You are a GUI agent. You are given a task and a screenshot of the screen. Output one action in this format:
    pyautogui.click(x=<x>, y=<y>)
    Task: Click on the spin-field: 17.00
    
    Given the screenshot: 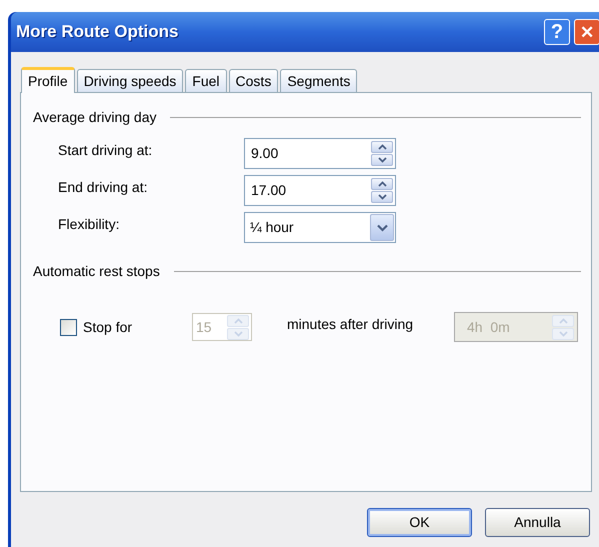 What is the action you would take?
    pyautogui.click(x=320, y=190)
    